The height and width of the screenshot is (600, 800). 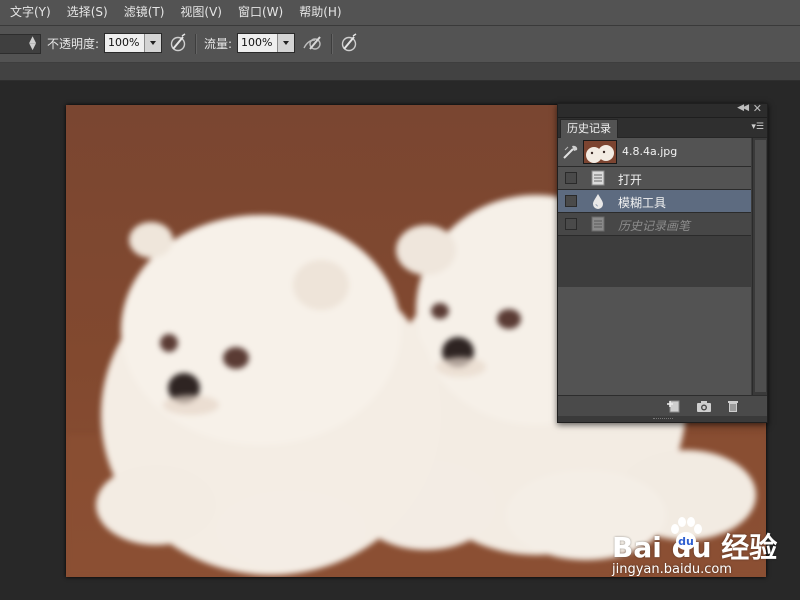 I want to click on history-step-label: 历史记录画笔, so click(x=654, y=226).